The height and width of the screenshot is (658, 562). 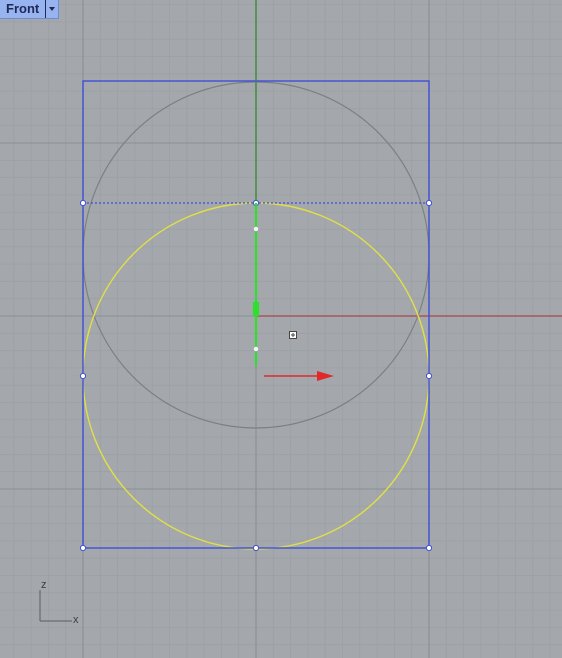 What do you see at coordinates (256, 284) in the screenshot?
I see `gumball-z-handle` at bounding box center [256, 284].